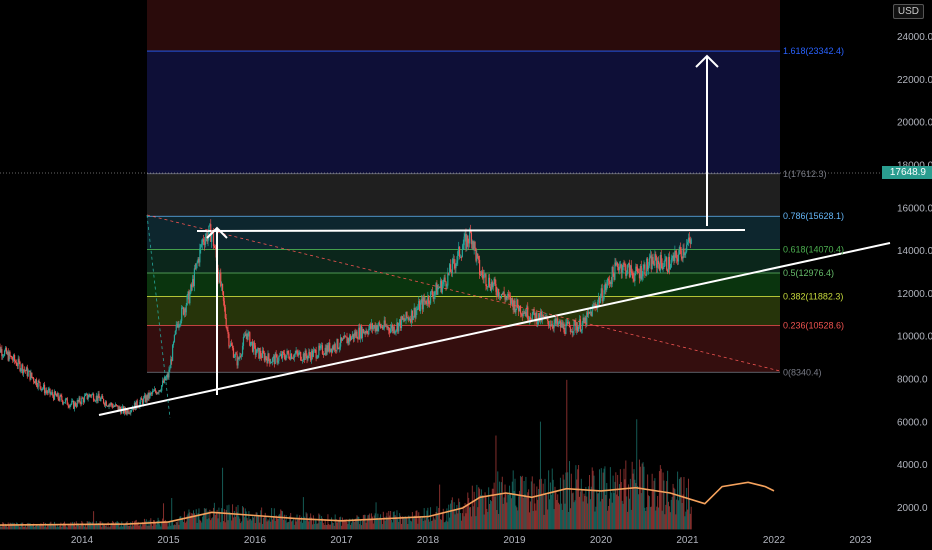 The image size is (932, 550). What do you see at coordinates (687, 540) in the screenshot?
I see `x-tick-label: 2021` at bounding box center [687, 540].